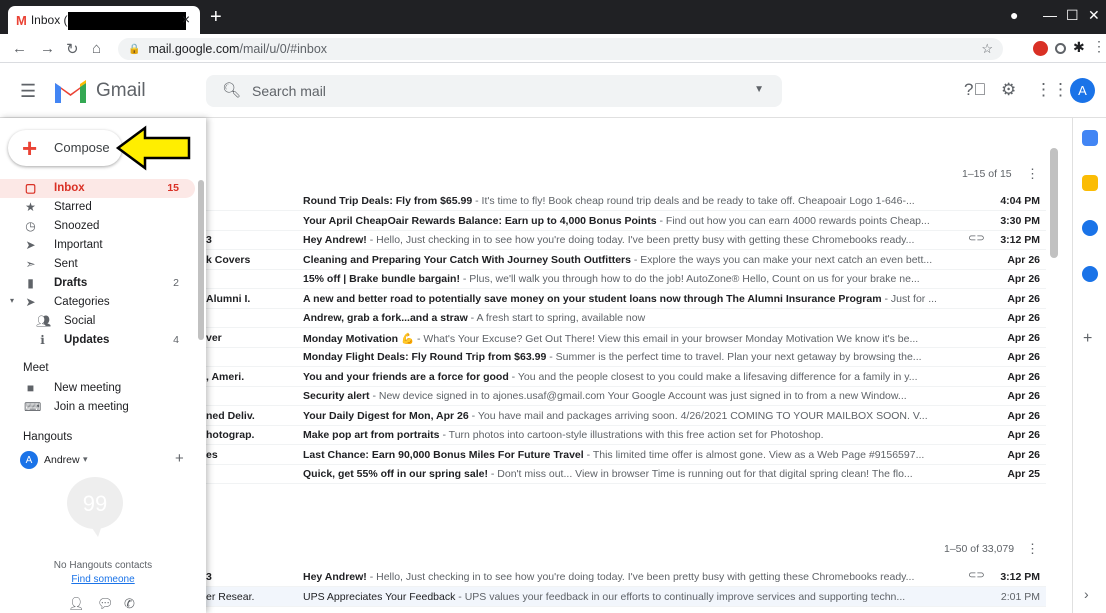  I want to click on yellow-arrow-annotation-icon, so click(153, 148).